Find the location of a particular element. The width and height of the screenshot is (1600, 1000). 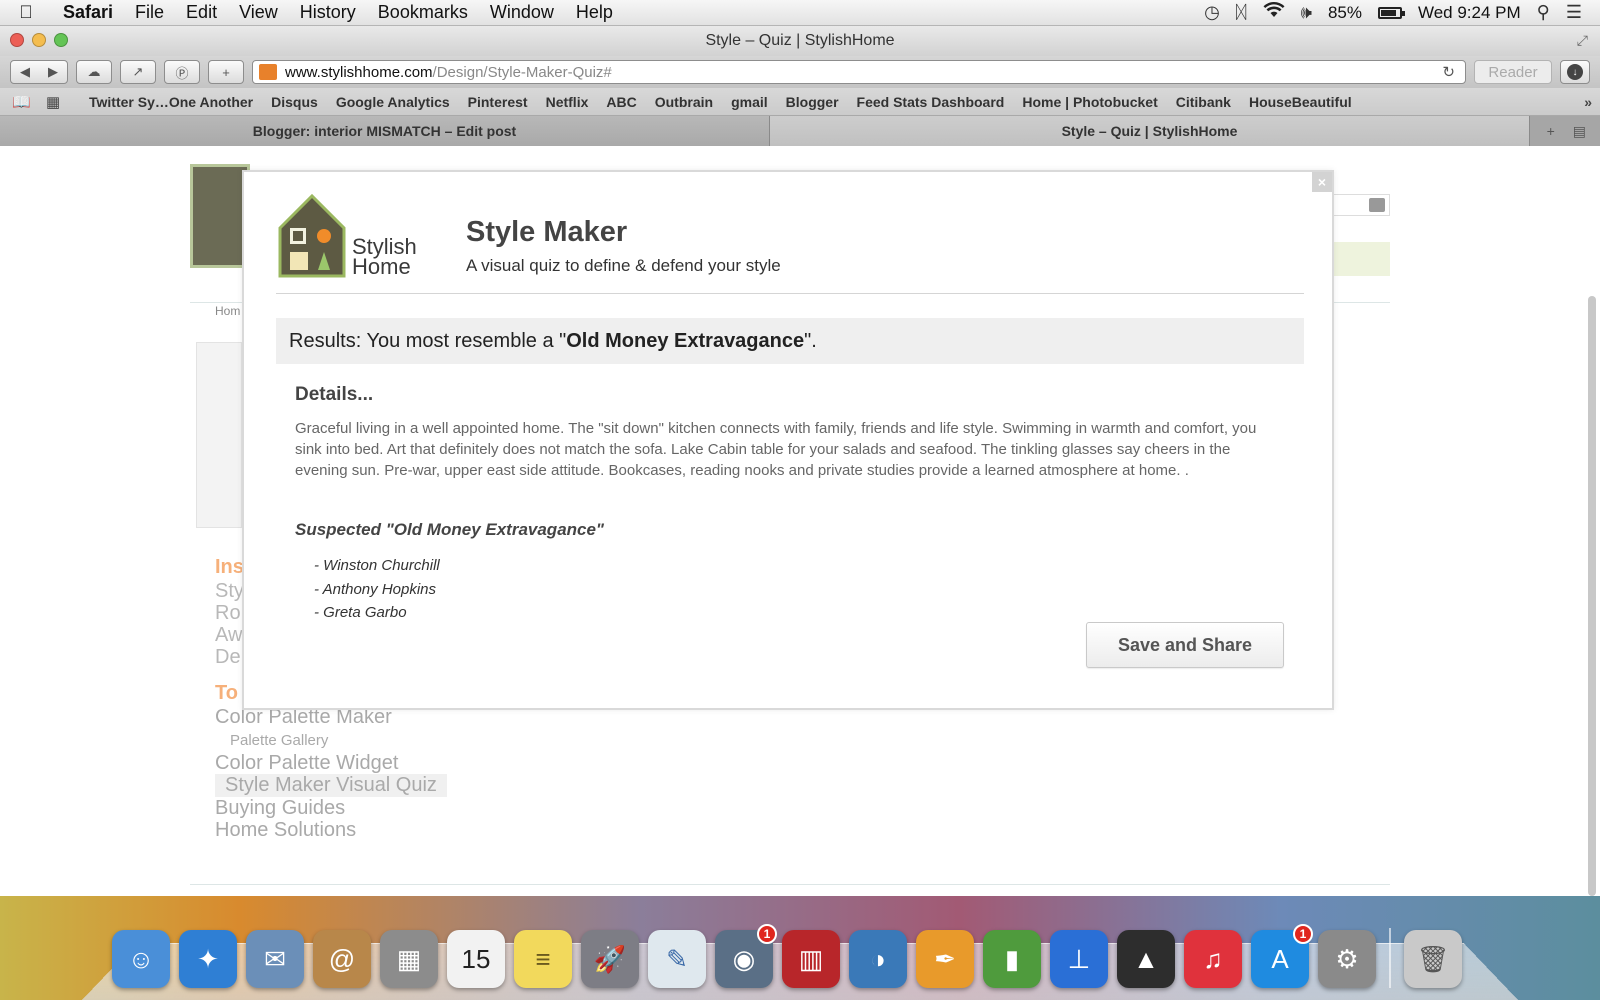

battery-percent: 85% is located at coordinates (1345, 13).